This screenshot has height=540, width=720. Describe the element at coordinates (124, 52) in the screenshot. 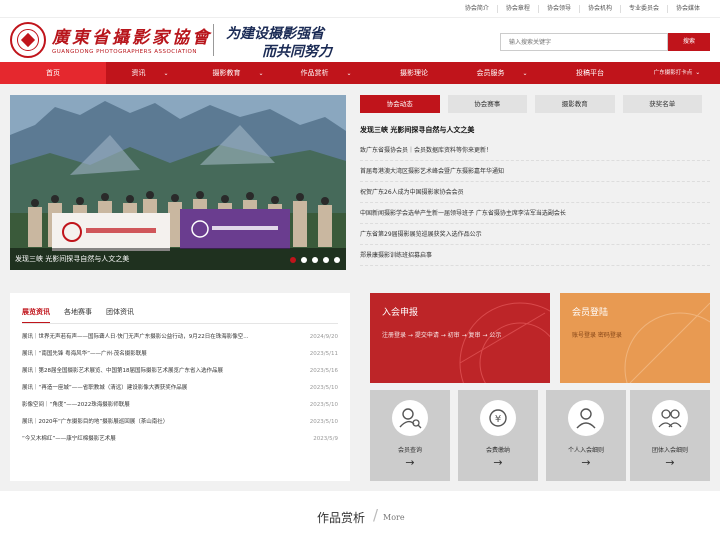

I see `logo-english-name: GUANGDONG PHOTOGRAPHERS ASSOCIATION` at that location.